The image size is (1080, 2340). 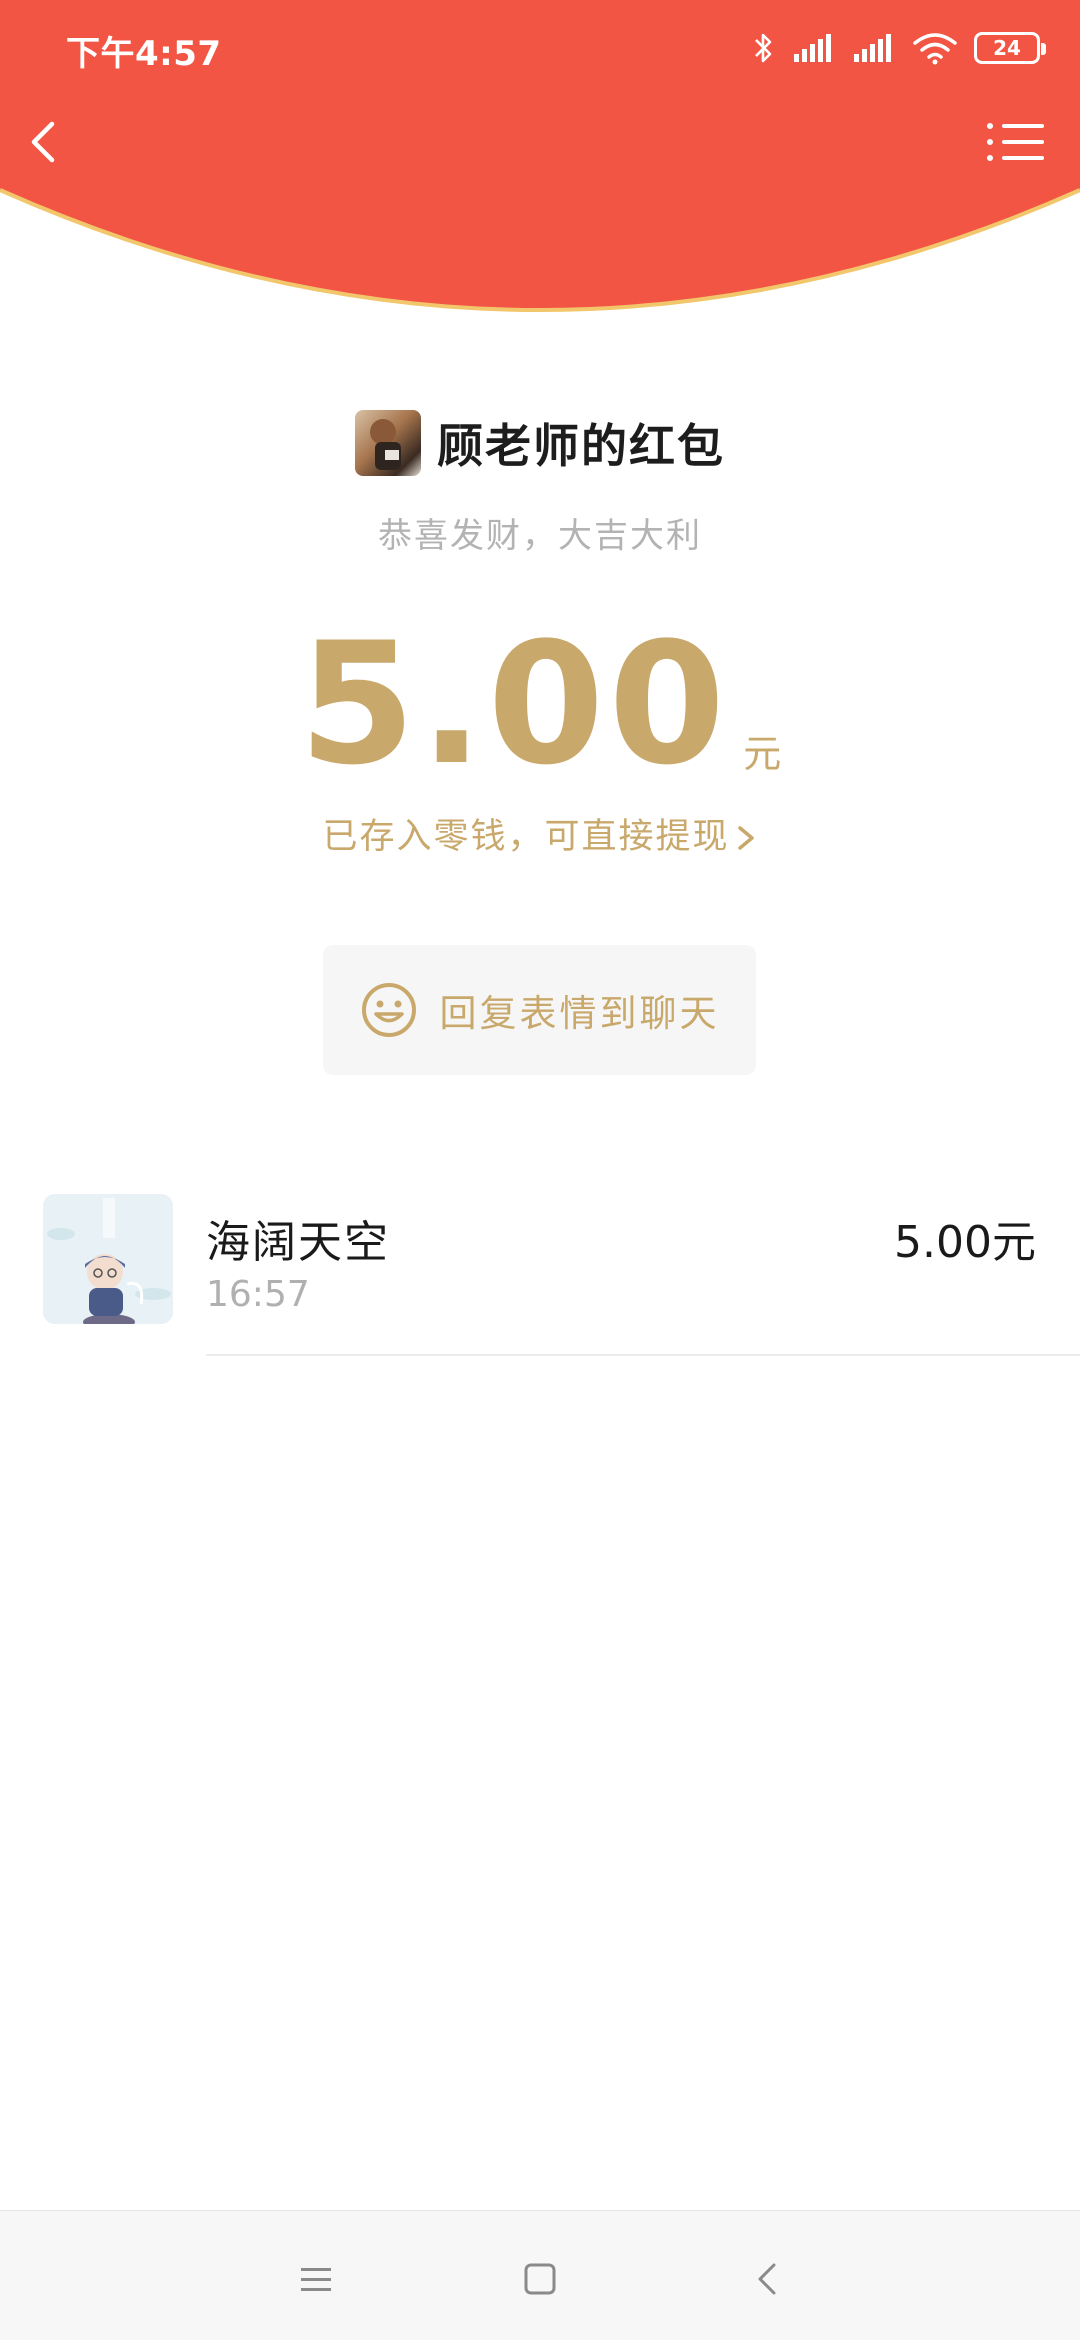 What do you see at coordinates (108, 1259) in the screenshot?
I see `receiver-avatar` at bounding box center [108, 1259].